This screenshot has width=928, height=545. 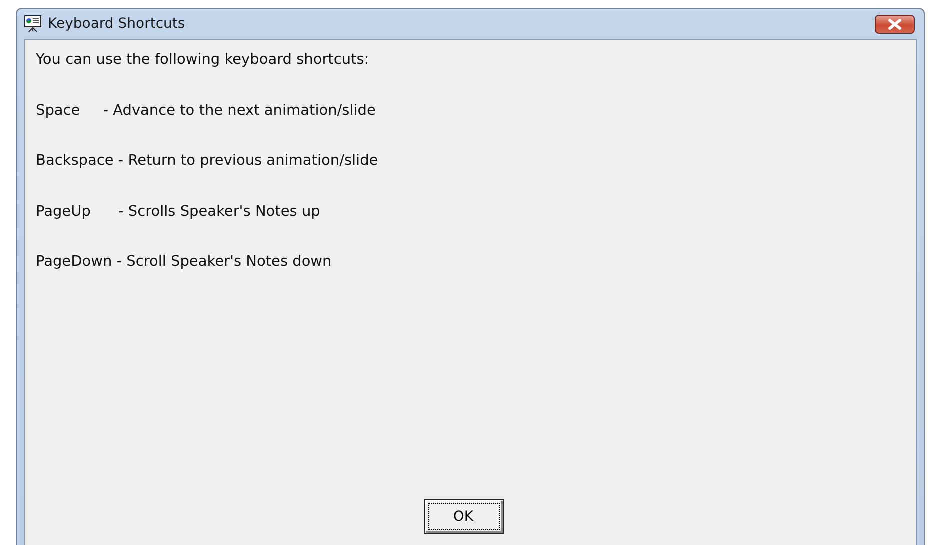 I want to click on close-icon, so click(x=895, y=24).